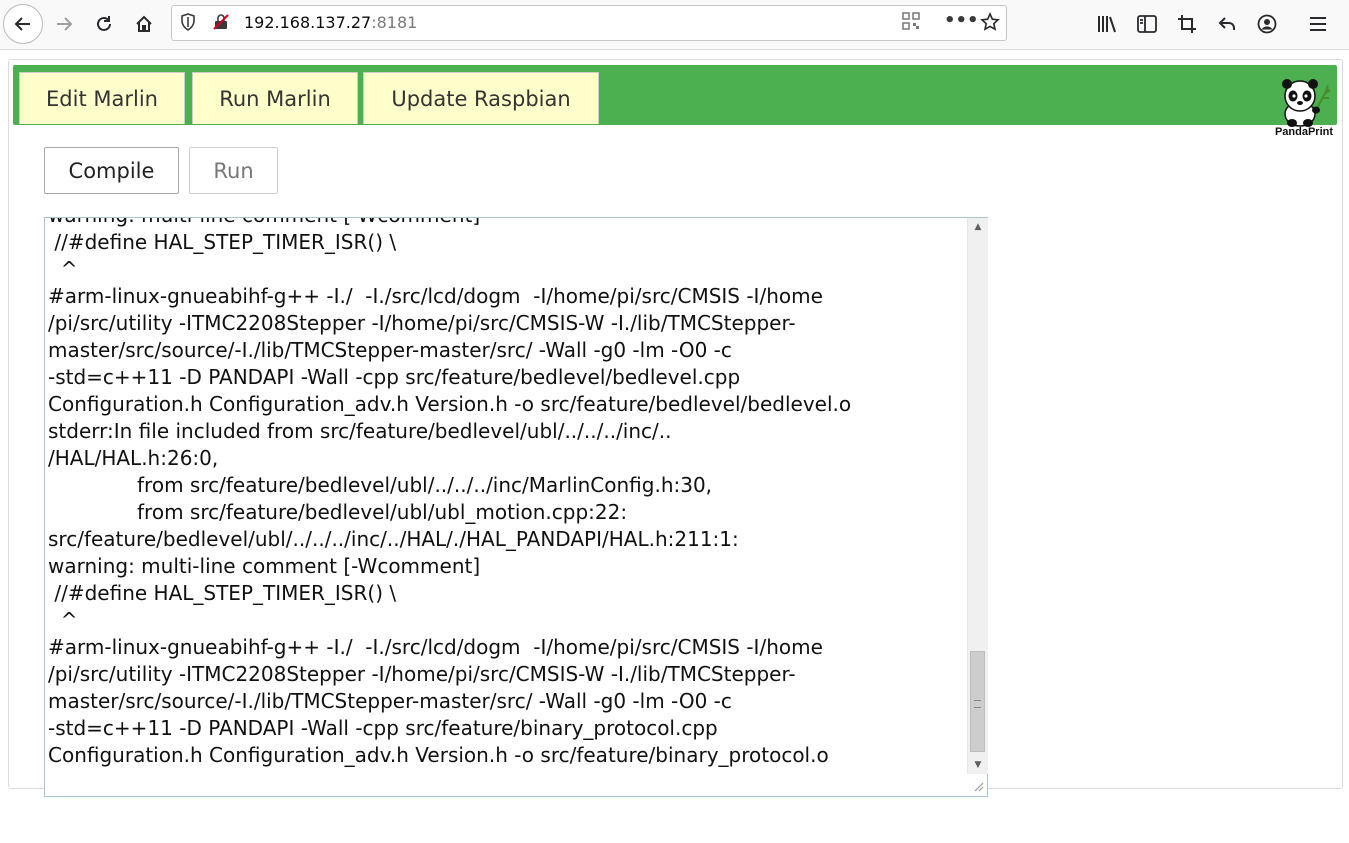 The height and width of the screenshot is (843, 1349). Describe the element at coordinates (1318, 24) in the screenshot. I see `menu-icon` at that location.